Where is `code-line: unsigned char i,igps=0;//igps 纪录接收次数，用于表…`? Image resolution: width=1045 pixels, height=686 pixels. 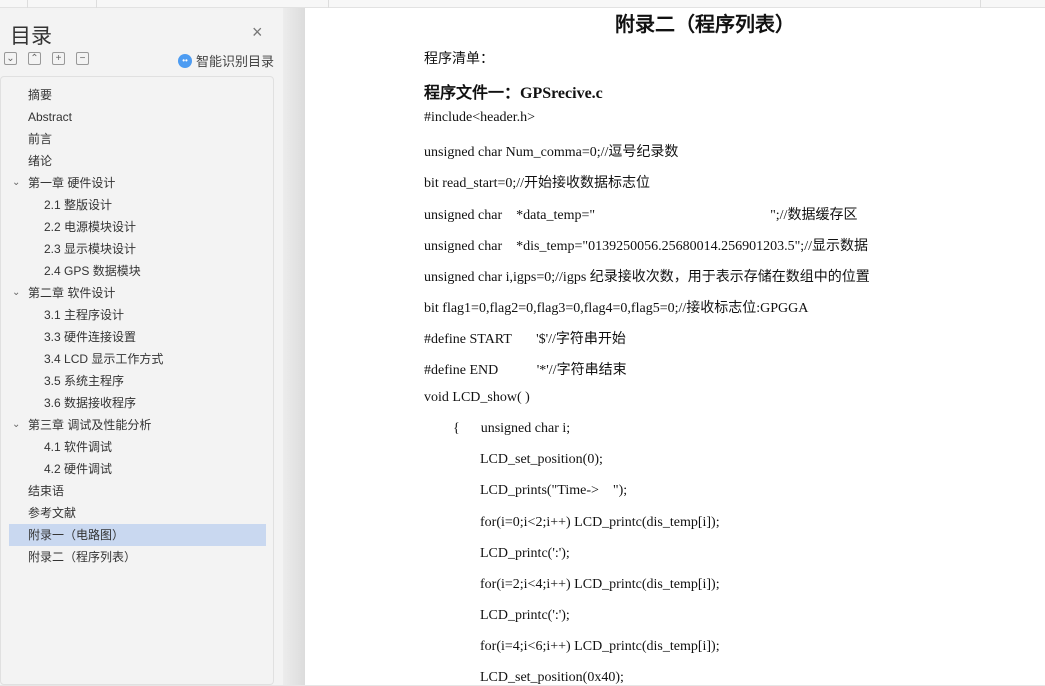
code-line: unsigned char i,igps=0;//igps 纪录接收次数，用于表… is located at coordinates (647, 277).